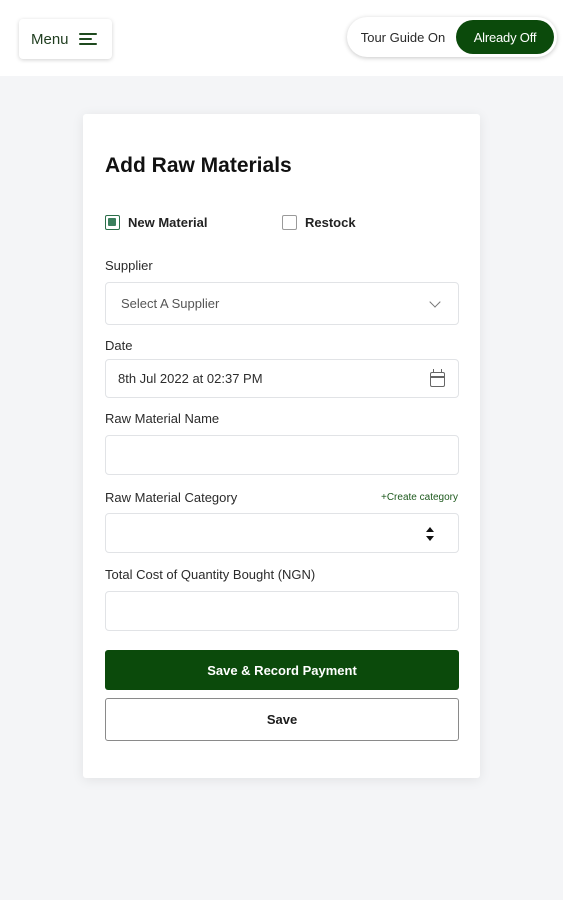 Image resolution: width=563 pixels, height=900 pixels. What do you see at coordinates (50, 39) in the screenshot?
I see `menu-label: Menu` at bounding box center [50, 39].